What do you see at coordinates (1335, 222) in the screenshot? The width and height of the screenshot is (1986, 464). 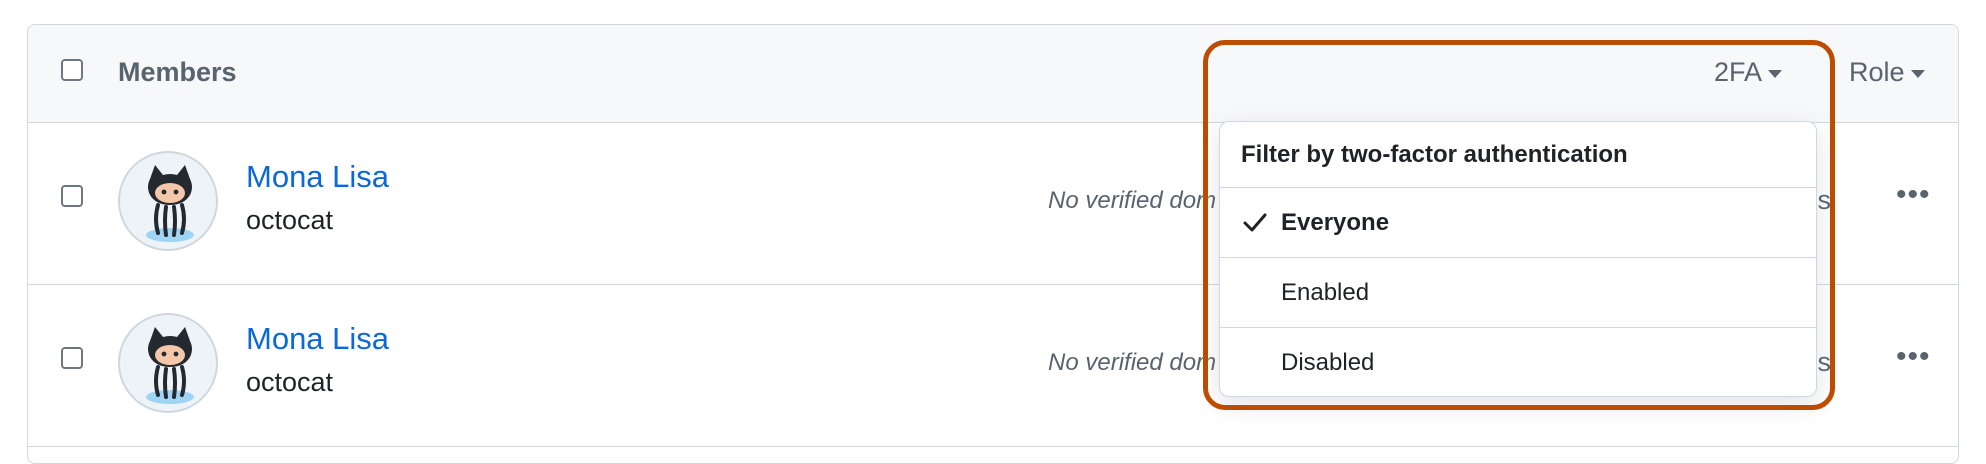 I see `filter-option-label: Everyone` at bounding box center [1335, 222].